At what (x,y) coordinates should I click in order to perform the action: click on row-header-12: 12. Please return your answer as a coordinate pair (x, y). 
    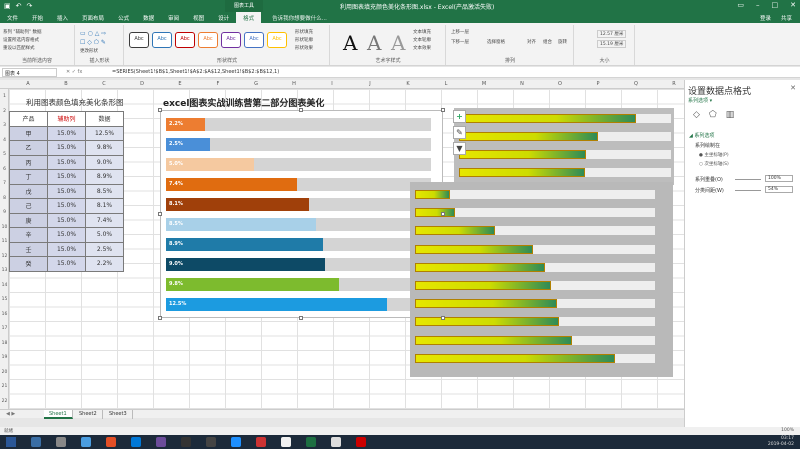
    Looking at the image, I should click on (4, 256).